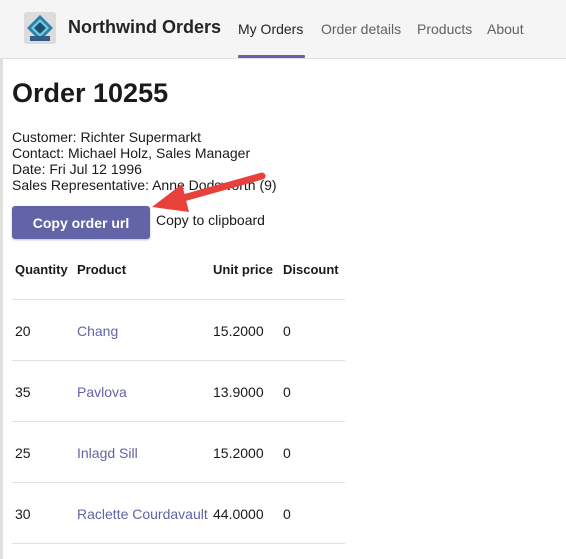 This screenshot has width=566, height=559. What do you see at coordinates (107, 137) in the screenshot?
I see `customer-info: Customer: Richter Supermarkt` at bounding box center [107, 137].